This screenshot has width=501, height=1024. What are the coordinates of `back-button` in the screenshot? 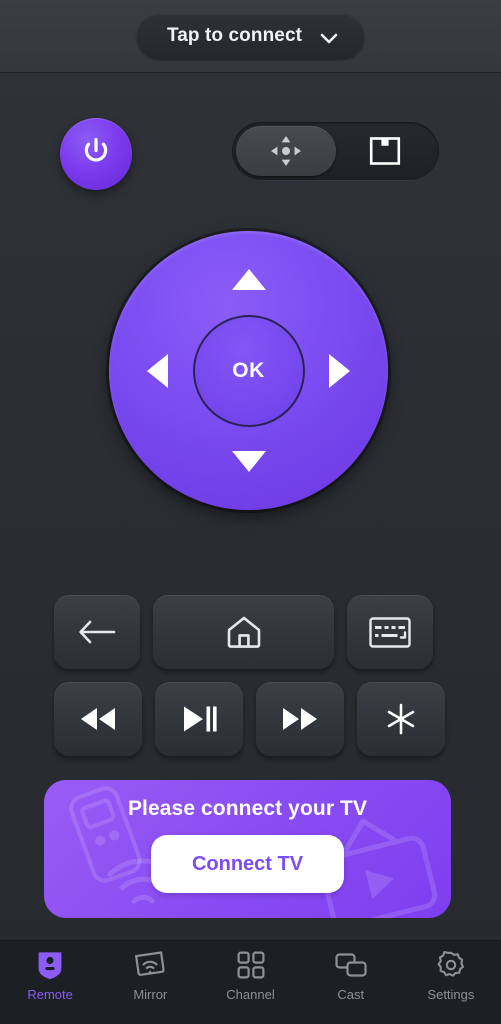 It's located at (97, 632).